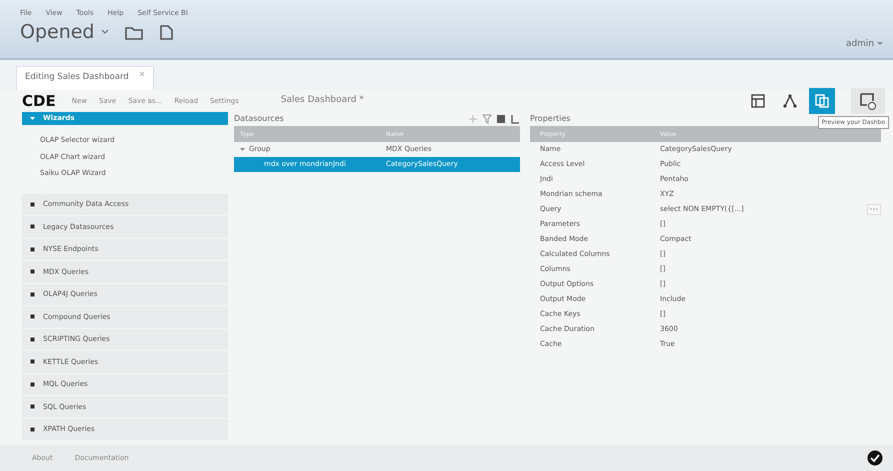 The height and width of the screenshot is (471, 893). Describe the element at coordinates (864, 48) in the screenshot. I see `user-menu: admin` at that location.